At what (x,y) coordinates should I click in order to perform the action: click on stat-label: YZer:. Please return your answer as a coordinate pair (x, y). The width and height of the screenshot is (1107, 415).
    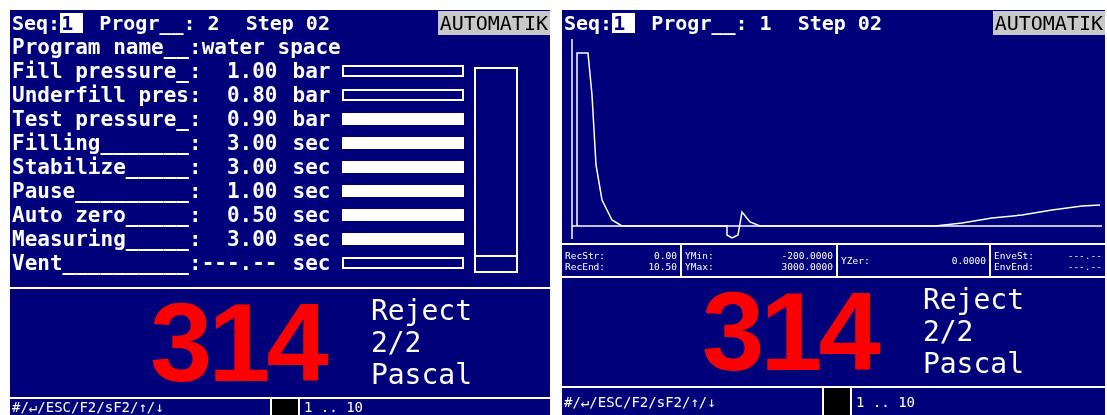
    Looking at the image, I should click on (855, 260).